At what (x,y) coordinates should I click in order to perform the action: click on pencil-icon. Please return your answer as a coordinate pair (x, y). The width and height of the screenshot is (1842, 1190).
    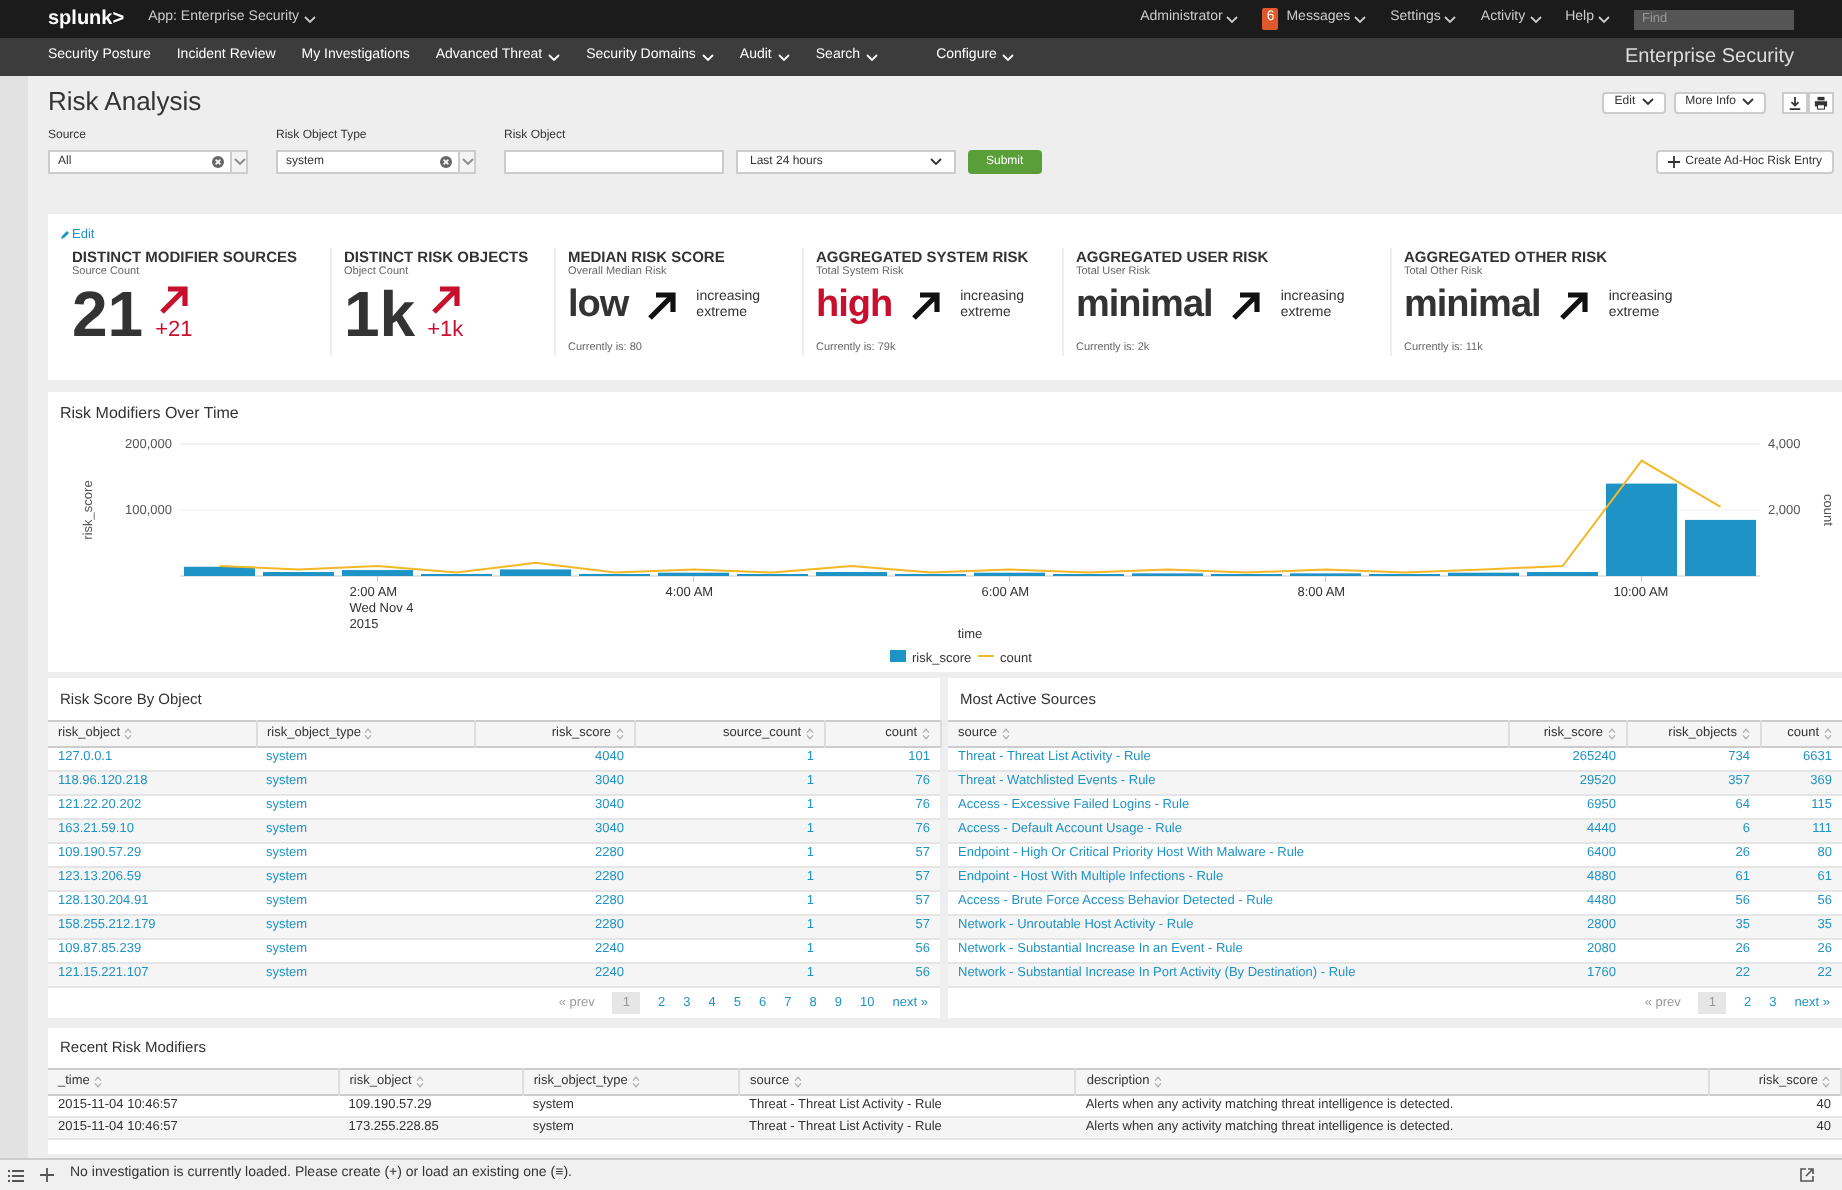
    Looking at the image, I should click on (65, 235).